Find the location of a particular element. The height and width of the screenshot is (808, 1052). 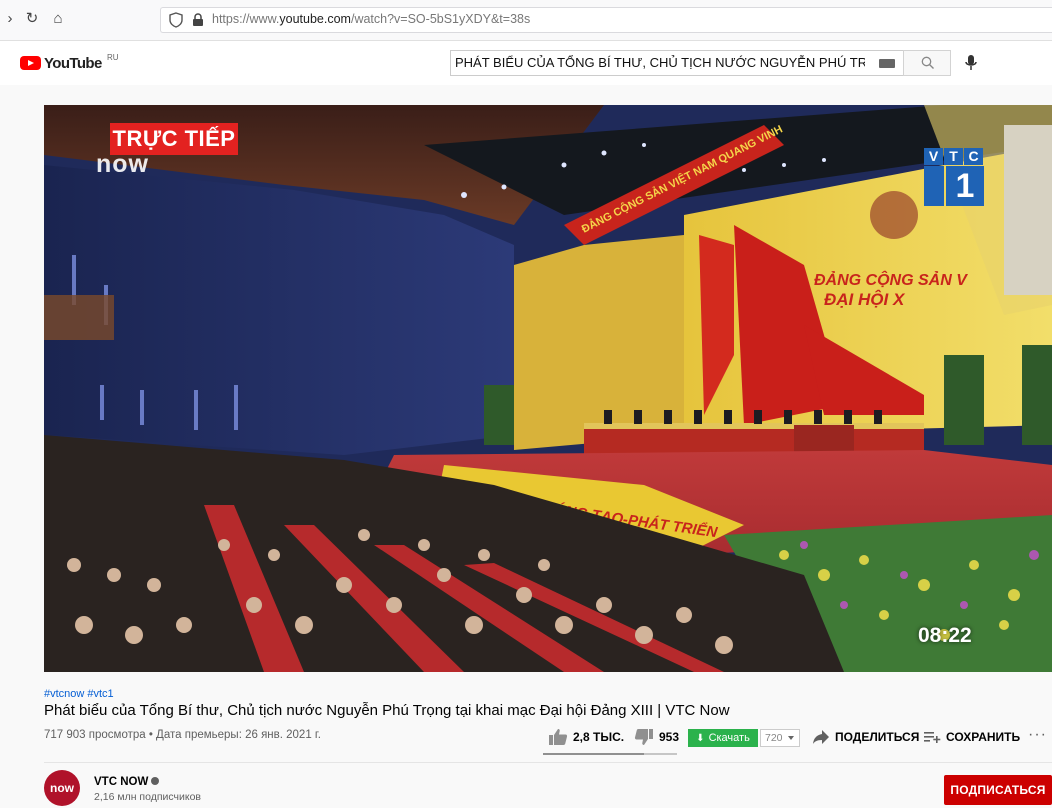

save-label: СОХРАНИТЬ is located at coordinates (983, 737).